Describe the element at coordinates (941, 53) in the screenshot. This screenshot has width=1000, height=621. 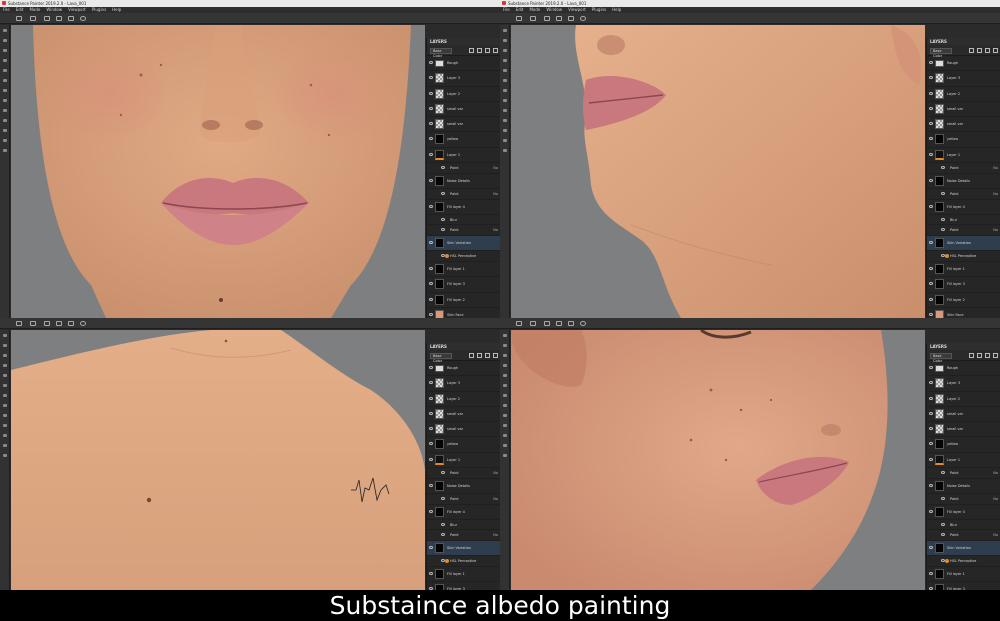
I see `channel-select: Base Color` at that location.